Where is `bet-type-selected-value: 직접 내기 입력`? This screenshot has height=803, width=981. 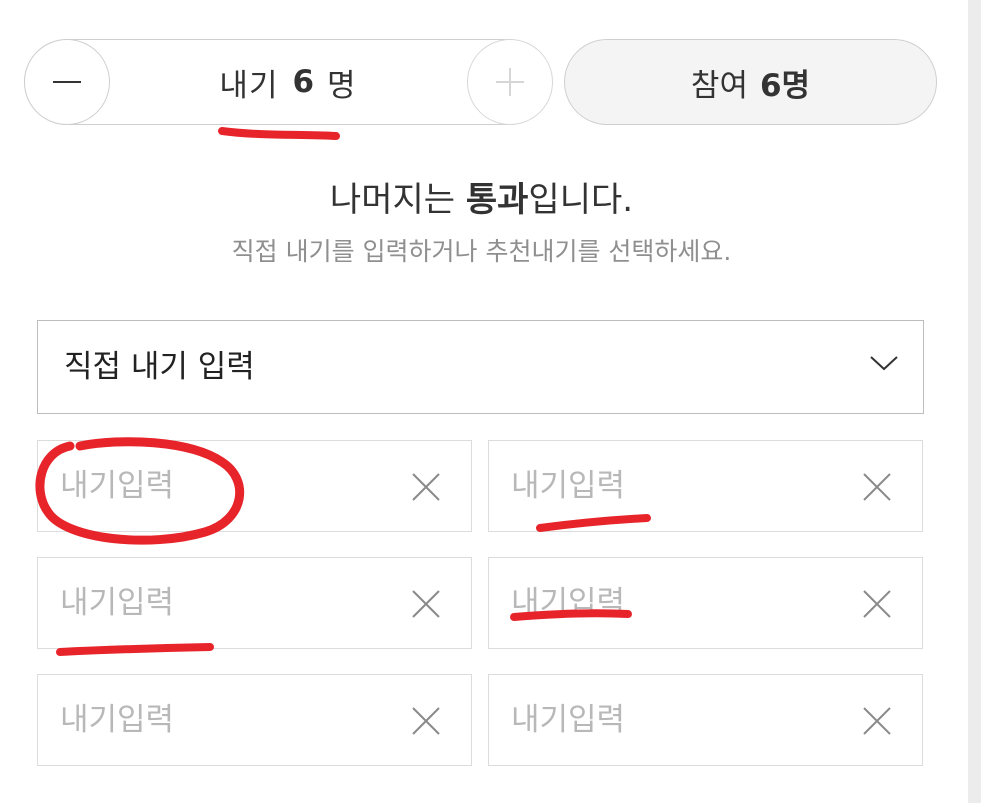 bet-type-selected-value: 직접 내기 입력 is located at coordinates (159, 367).